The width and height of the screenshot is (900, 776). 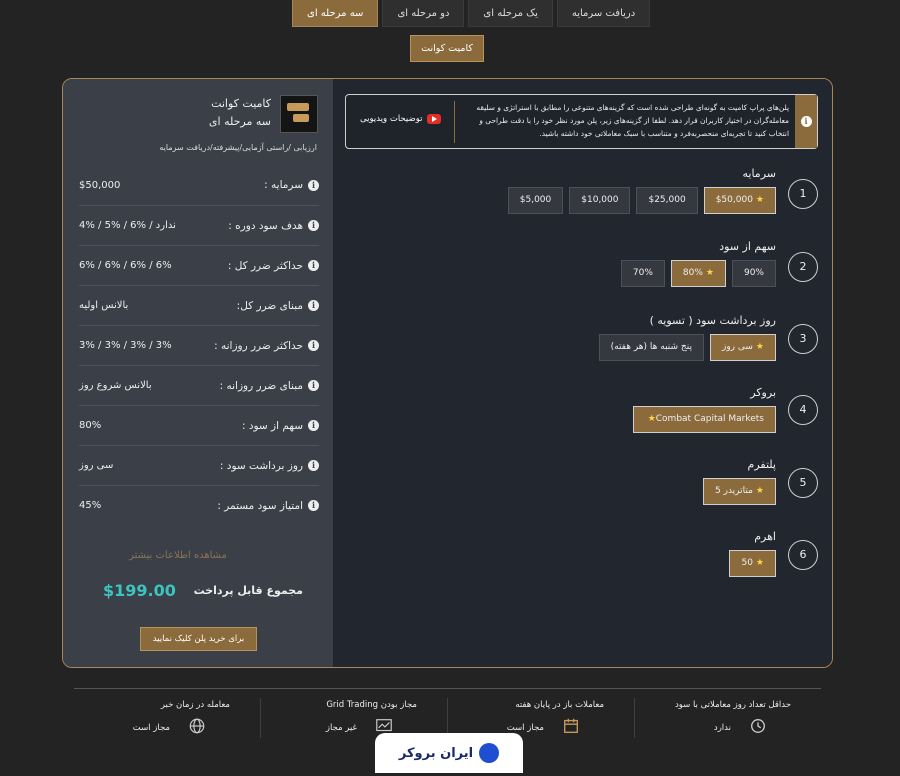 What do you see at coordinates (199, 185) in the screenshot?
I see `spec-row: i سرمایه : $50,000` at bounding box center [199, 185].